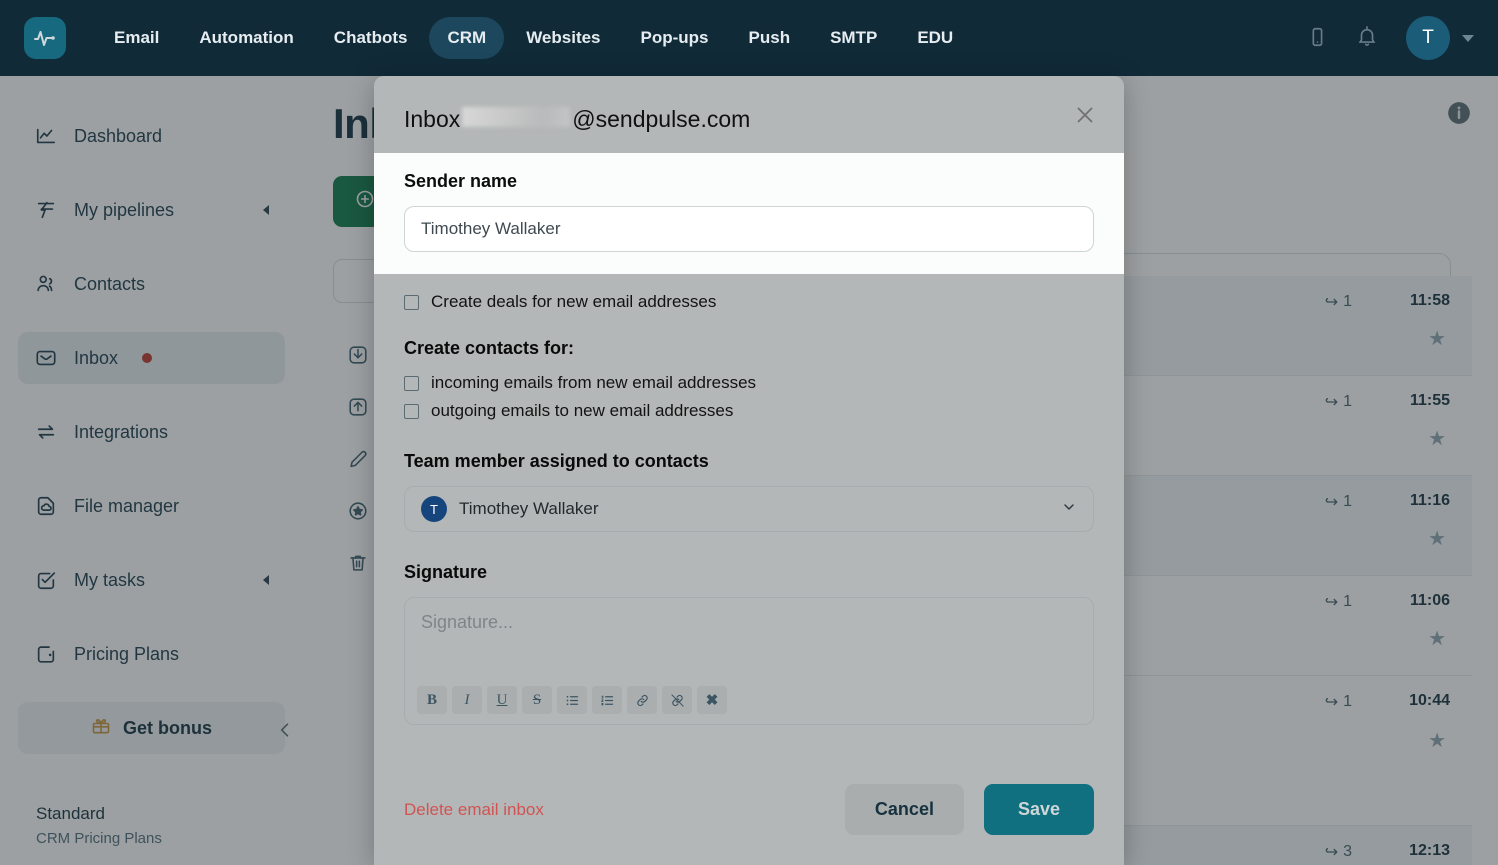 The height and width of the screenshot is (865, 1498). What do you see at coordinates (770, 38) in the screenshot?
I see `nav-item-push: Push` at bounding box center [770, 38].